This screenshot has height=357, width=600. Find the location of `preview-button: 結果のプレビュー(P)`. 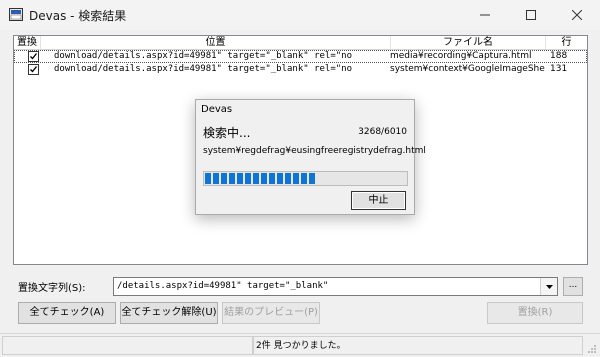

preview-button: 結果のプレビュー(P) is located at coordinates (271, 313).